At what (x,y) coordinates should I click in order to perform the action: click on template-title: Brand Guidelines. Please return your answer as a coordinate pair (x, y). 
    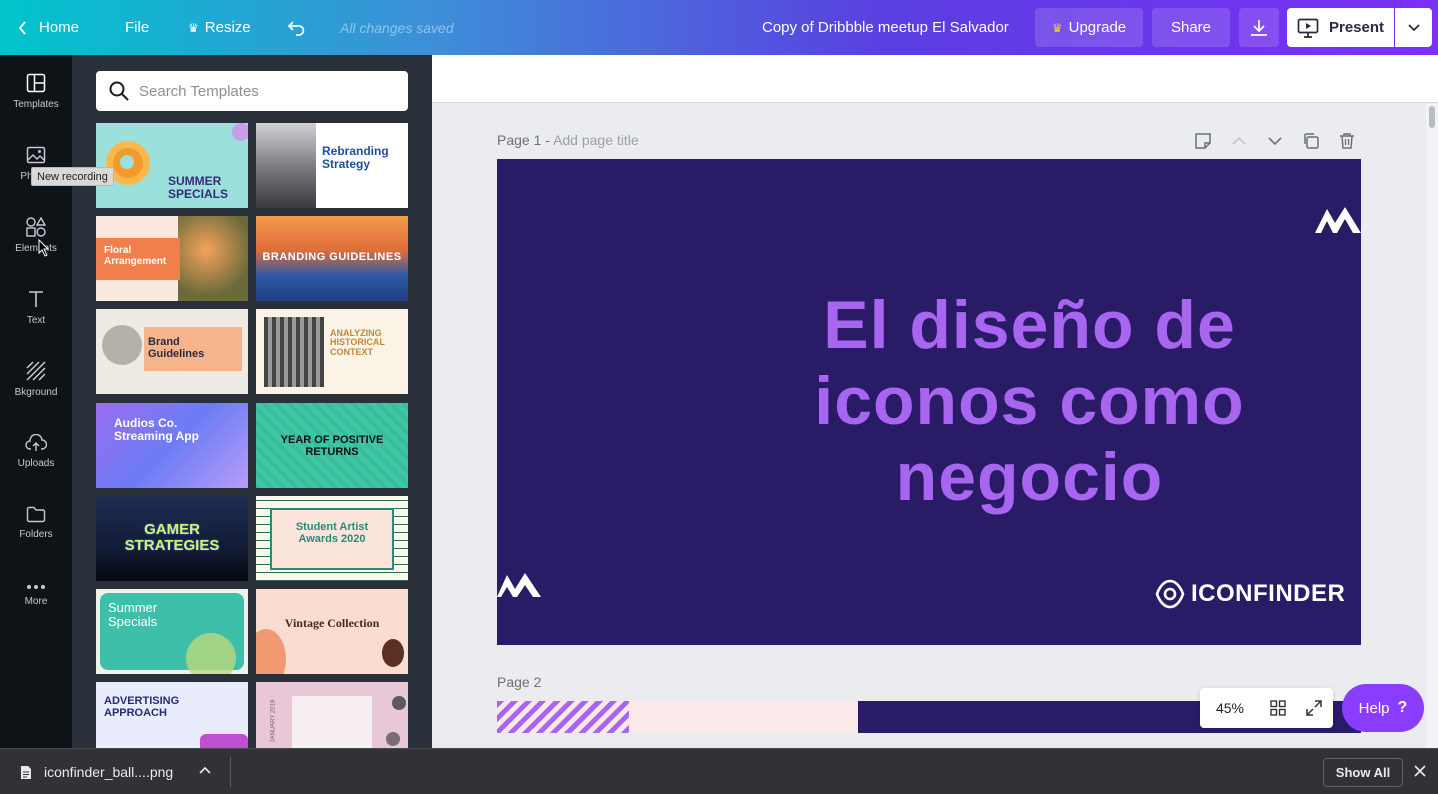
    Looking at the image, I should click on (176, 348).